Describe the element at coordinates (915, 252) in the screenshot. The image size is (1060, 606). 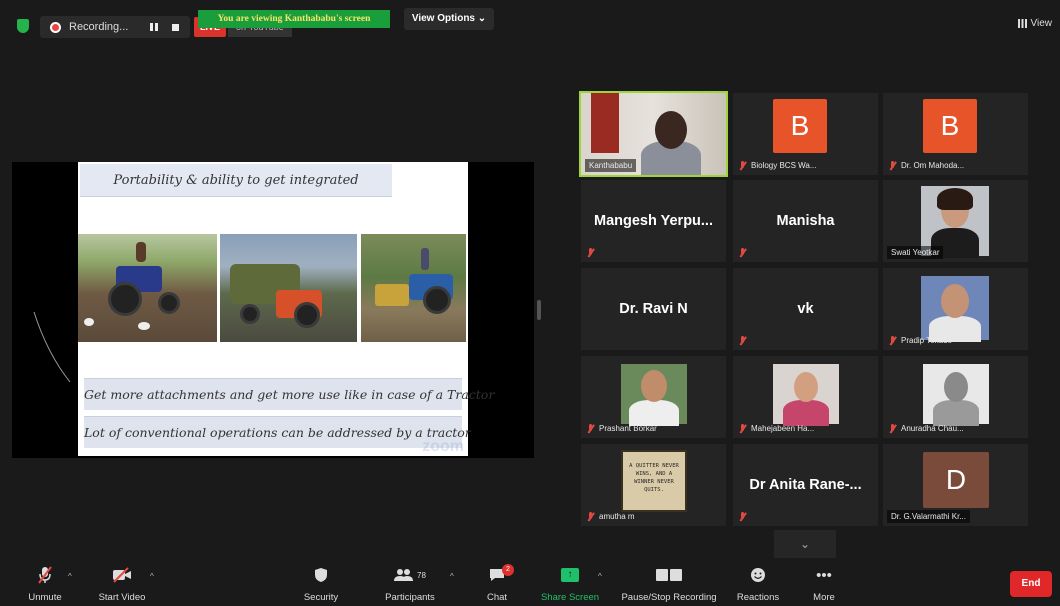
I see `participant-name: Swati Yeotkar` at that location.